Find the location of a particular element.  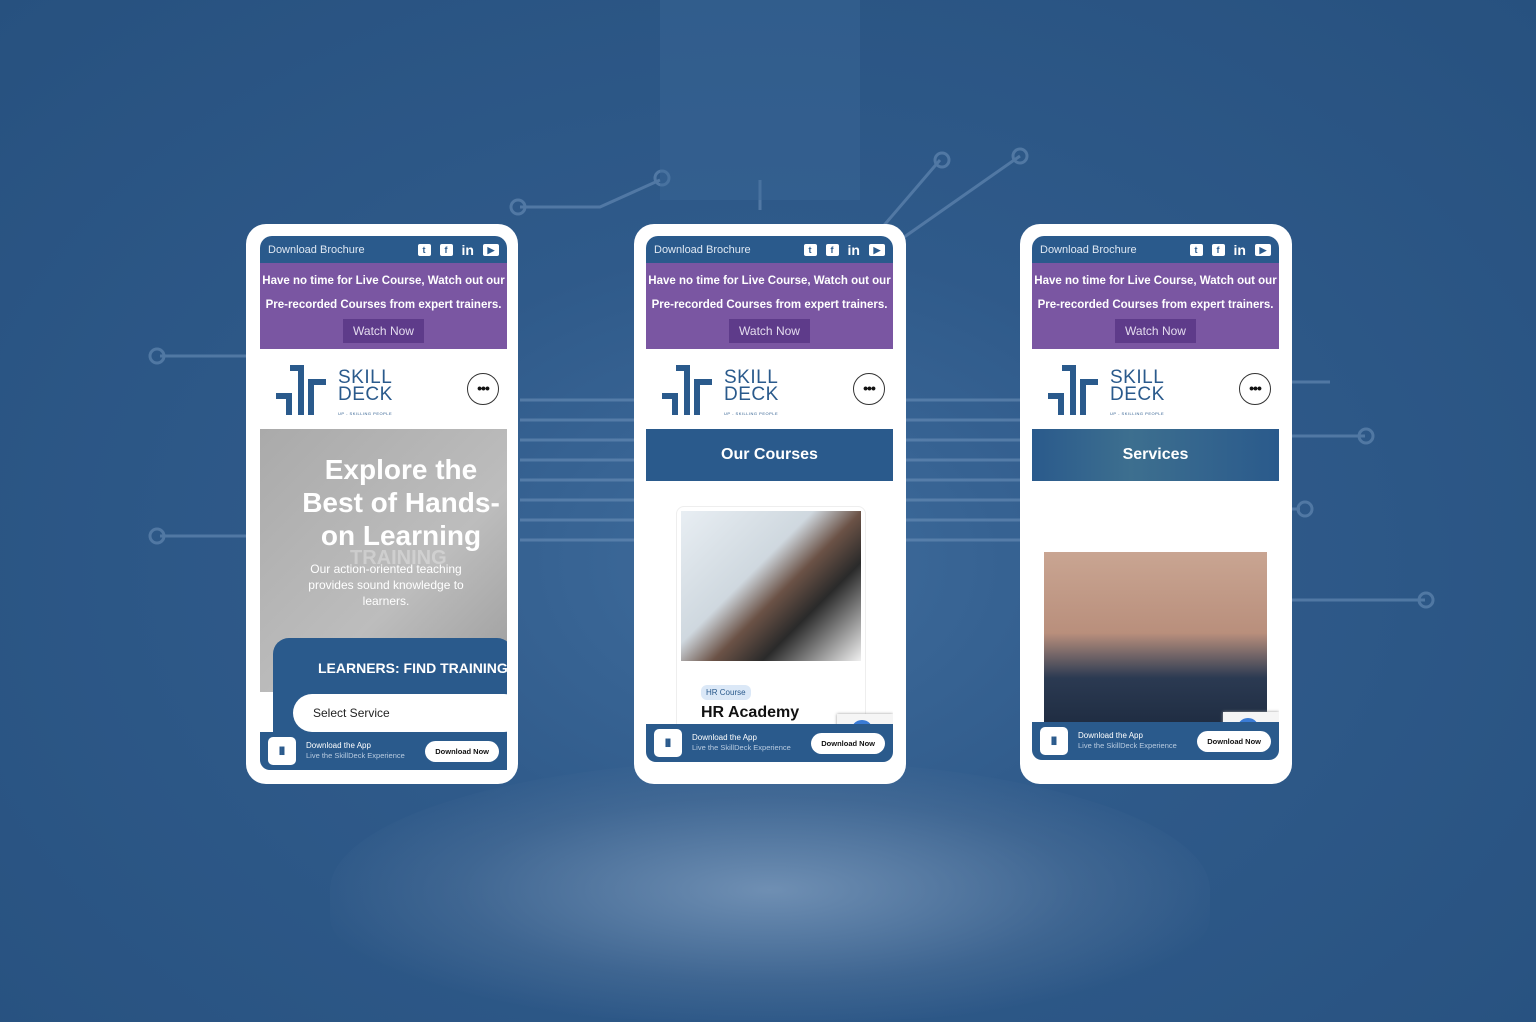

course-image is located at coordinates (771, 586).